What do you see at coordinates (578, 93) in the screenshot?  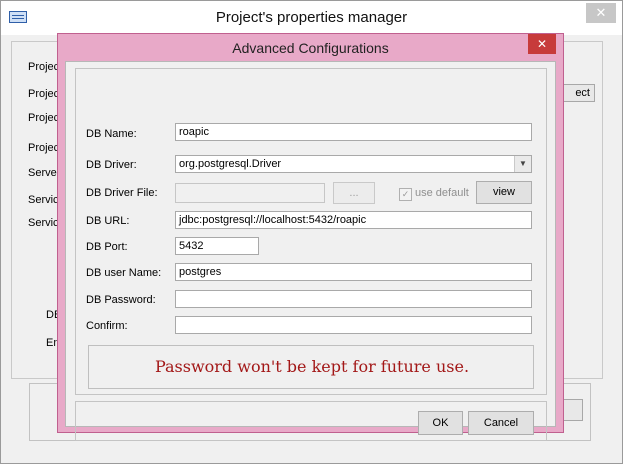 I see `main-select-button: ect` at bounding box center [578, 93].